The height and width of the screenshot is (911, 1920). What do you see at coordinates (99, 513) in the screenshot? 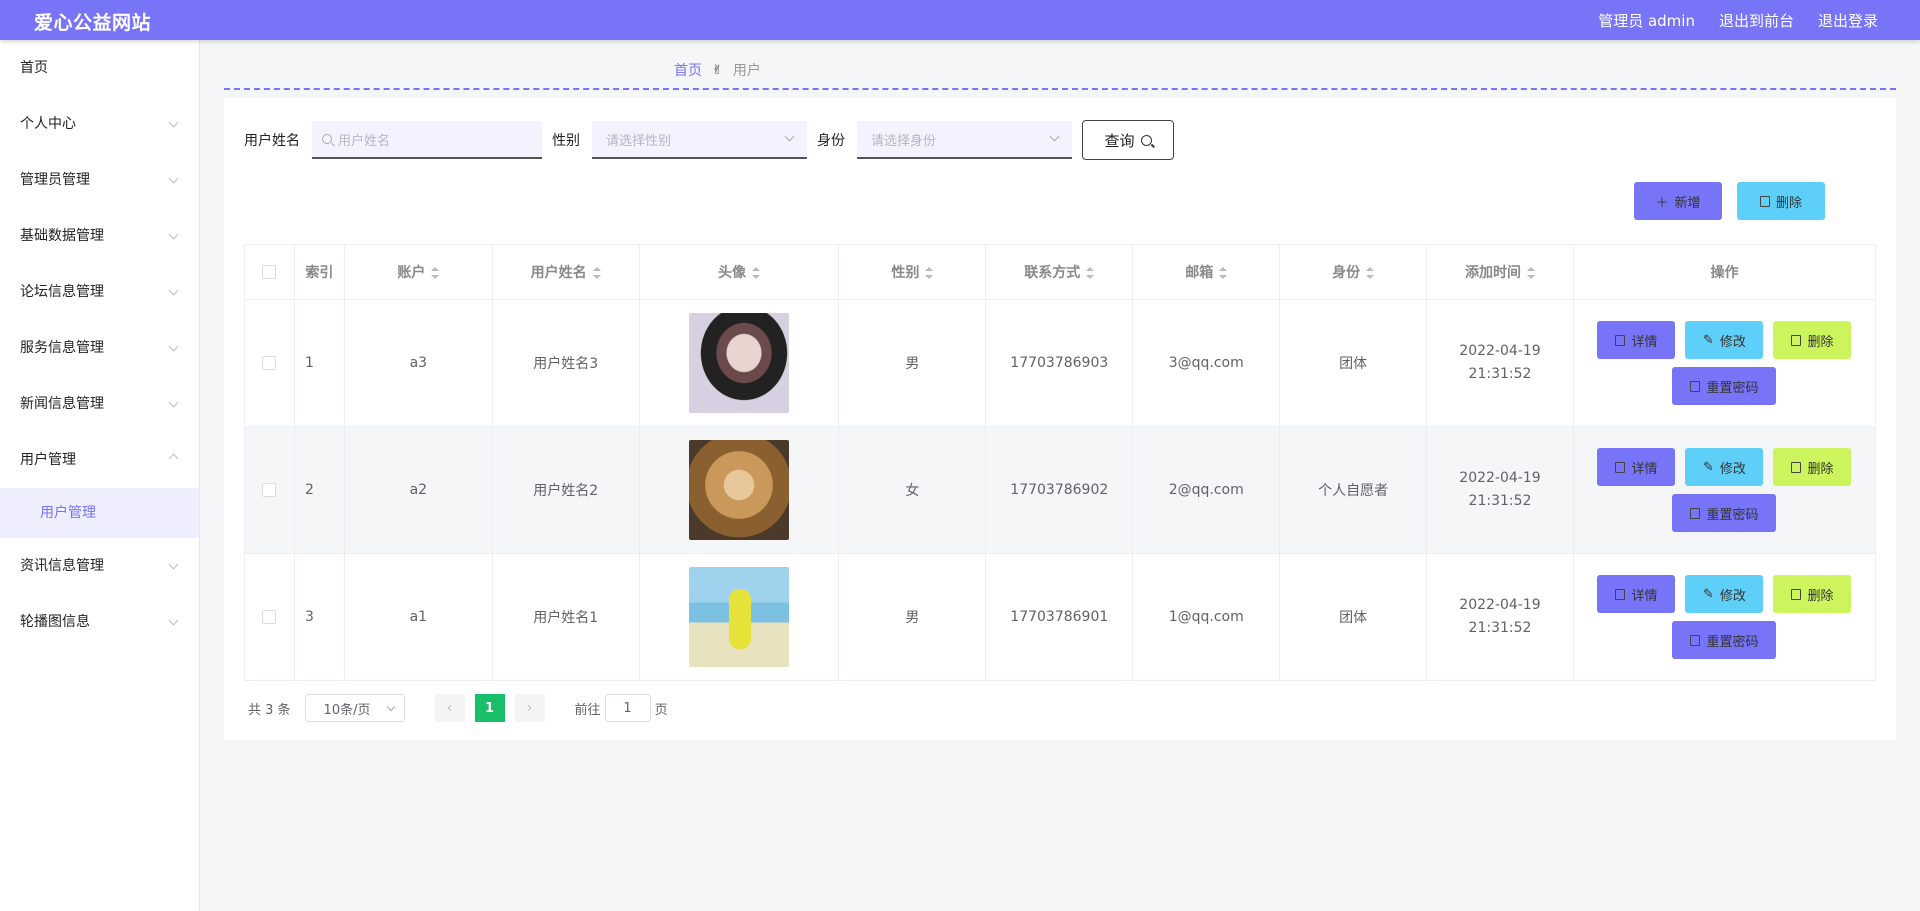
I see `sidebar-subitem-user-management: 用户管理` at bounding box center [99, 513].